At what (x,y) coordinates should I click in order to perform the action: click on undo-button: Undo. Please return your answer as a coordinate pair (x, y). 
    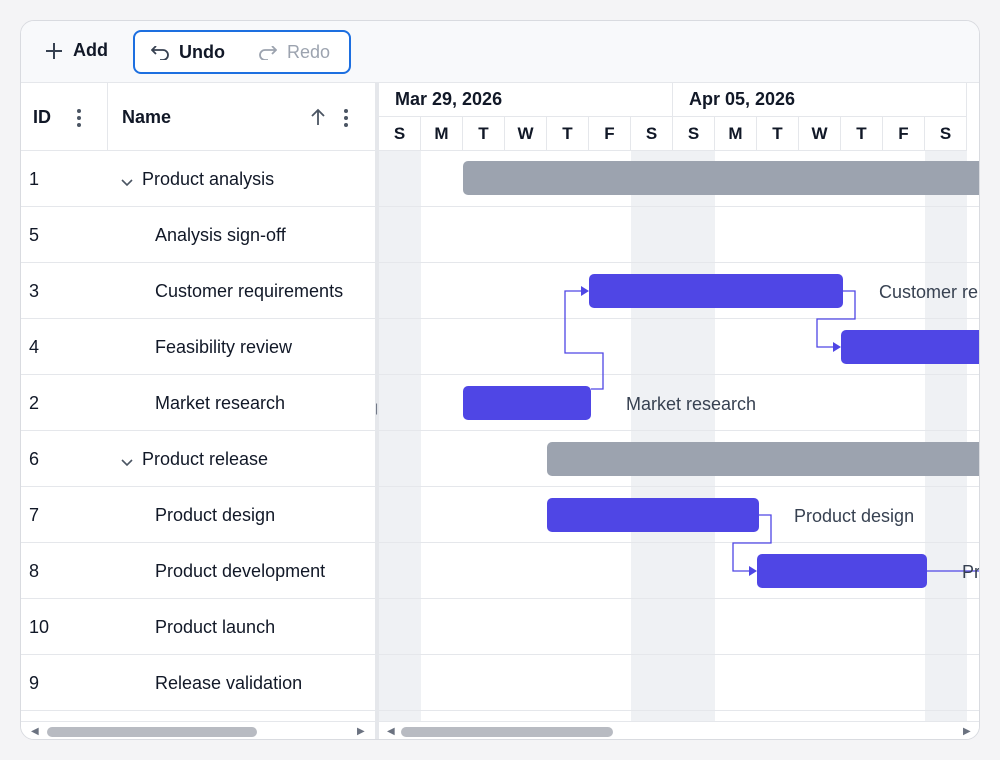
    Looking at the image, I should click on (188, 52).